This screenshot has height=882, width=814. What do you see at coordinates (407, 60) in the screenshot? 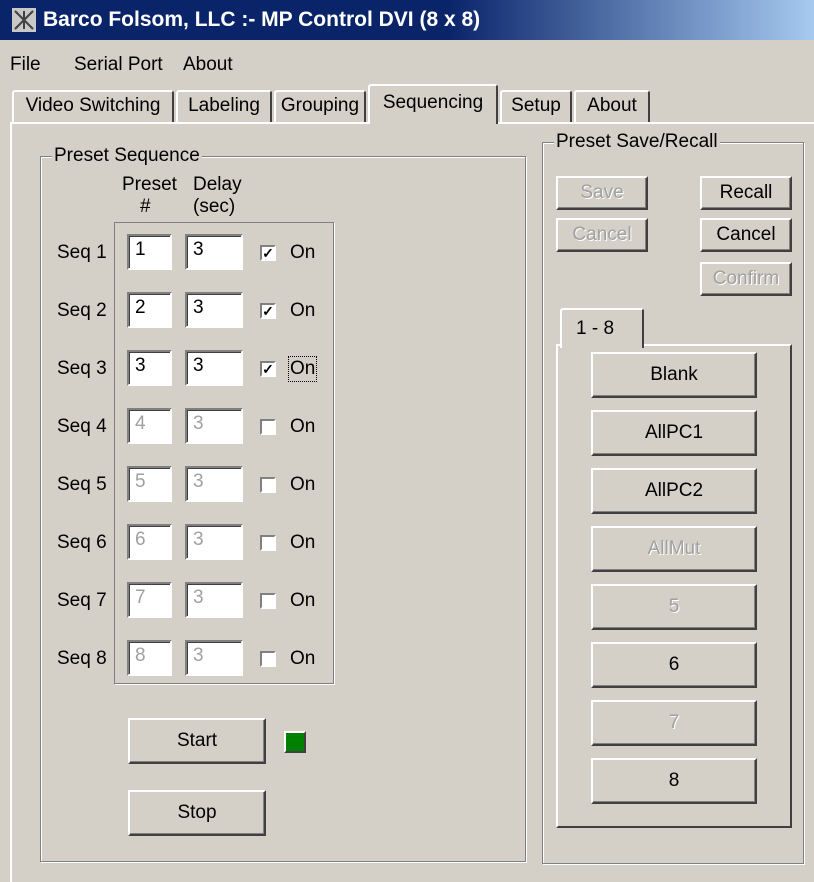
I see `menu-bar: File Serial Port About` at bounding box center [407, 60].